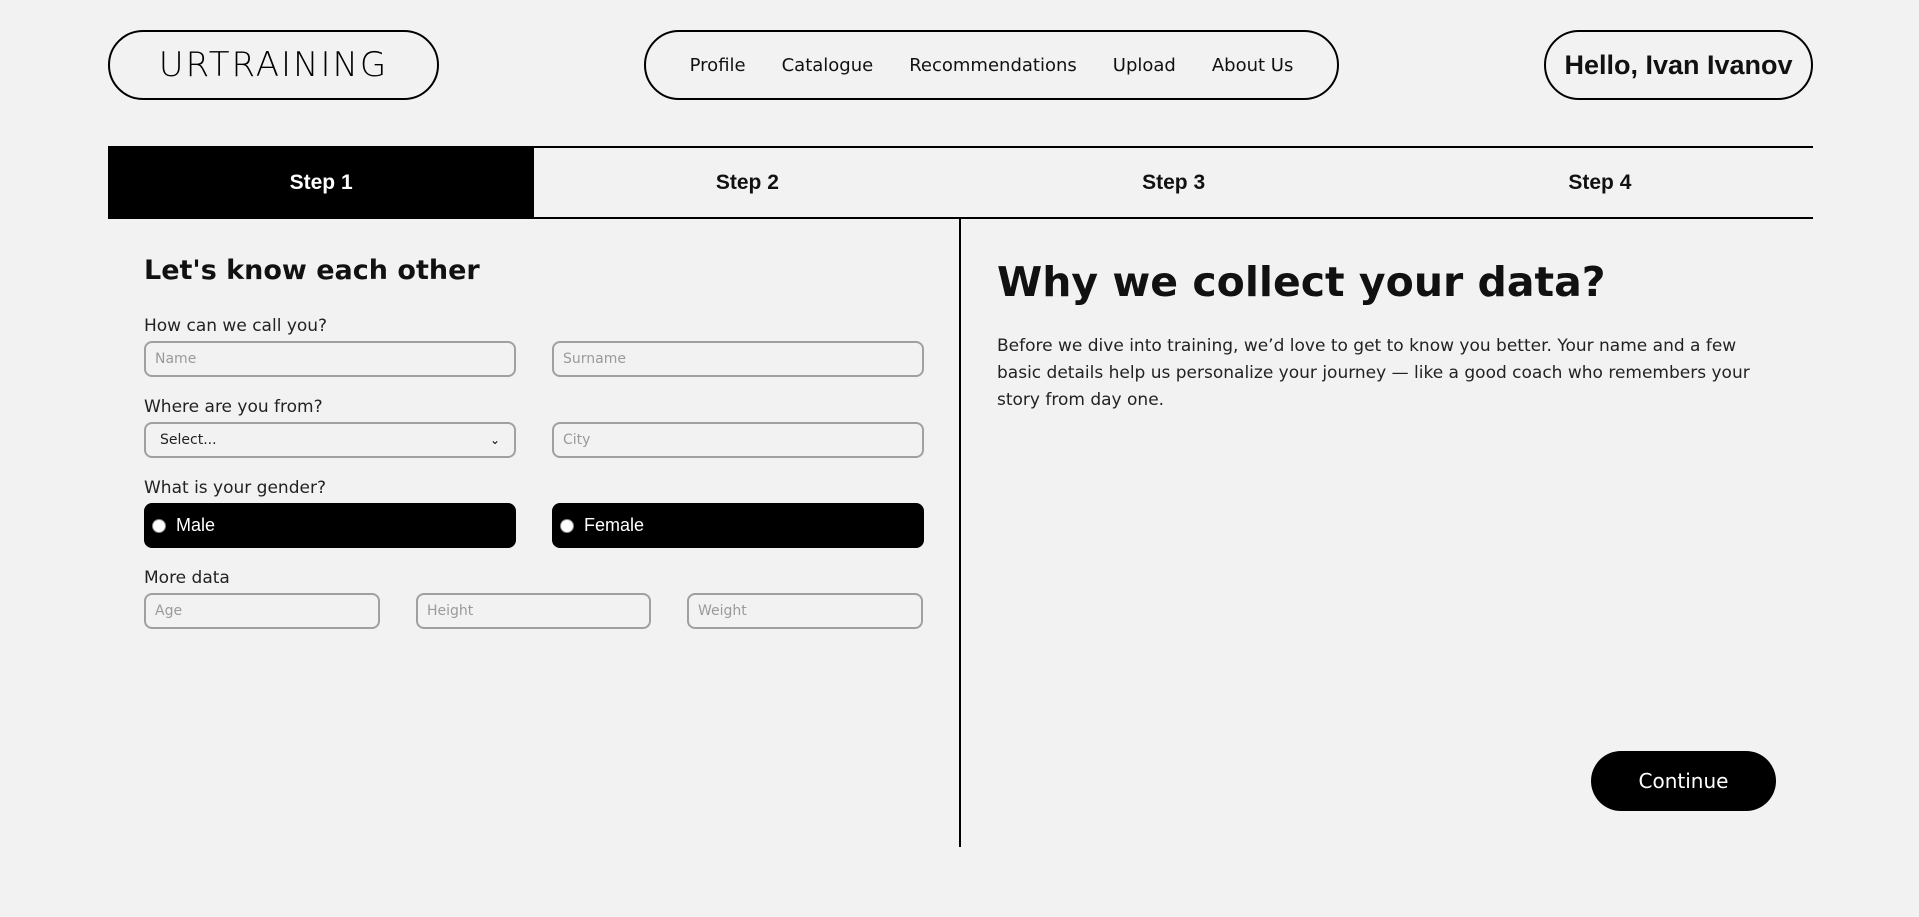 This screenshot has width=1919, height=917. I want to click on nav-upload: Upload, so click(1144, 65).